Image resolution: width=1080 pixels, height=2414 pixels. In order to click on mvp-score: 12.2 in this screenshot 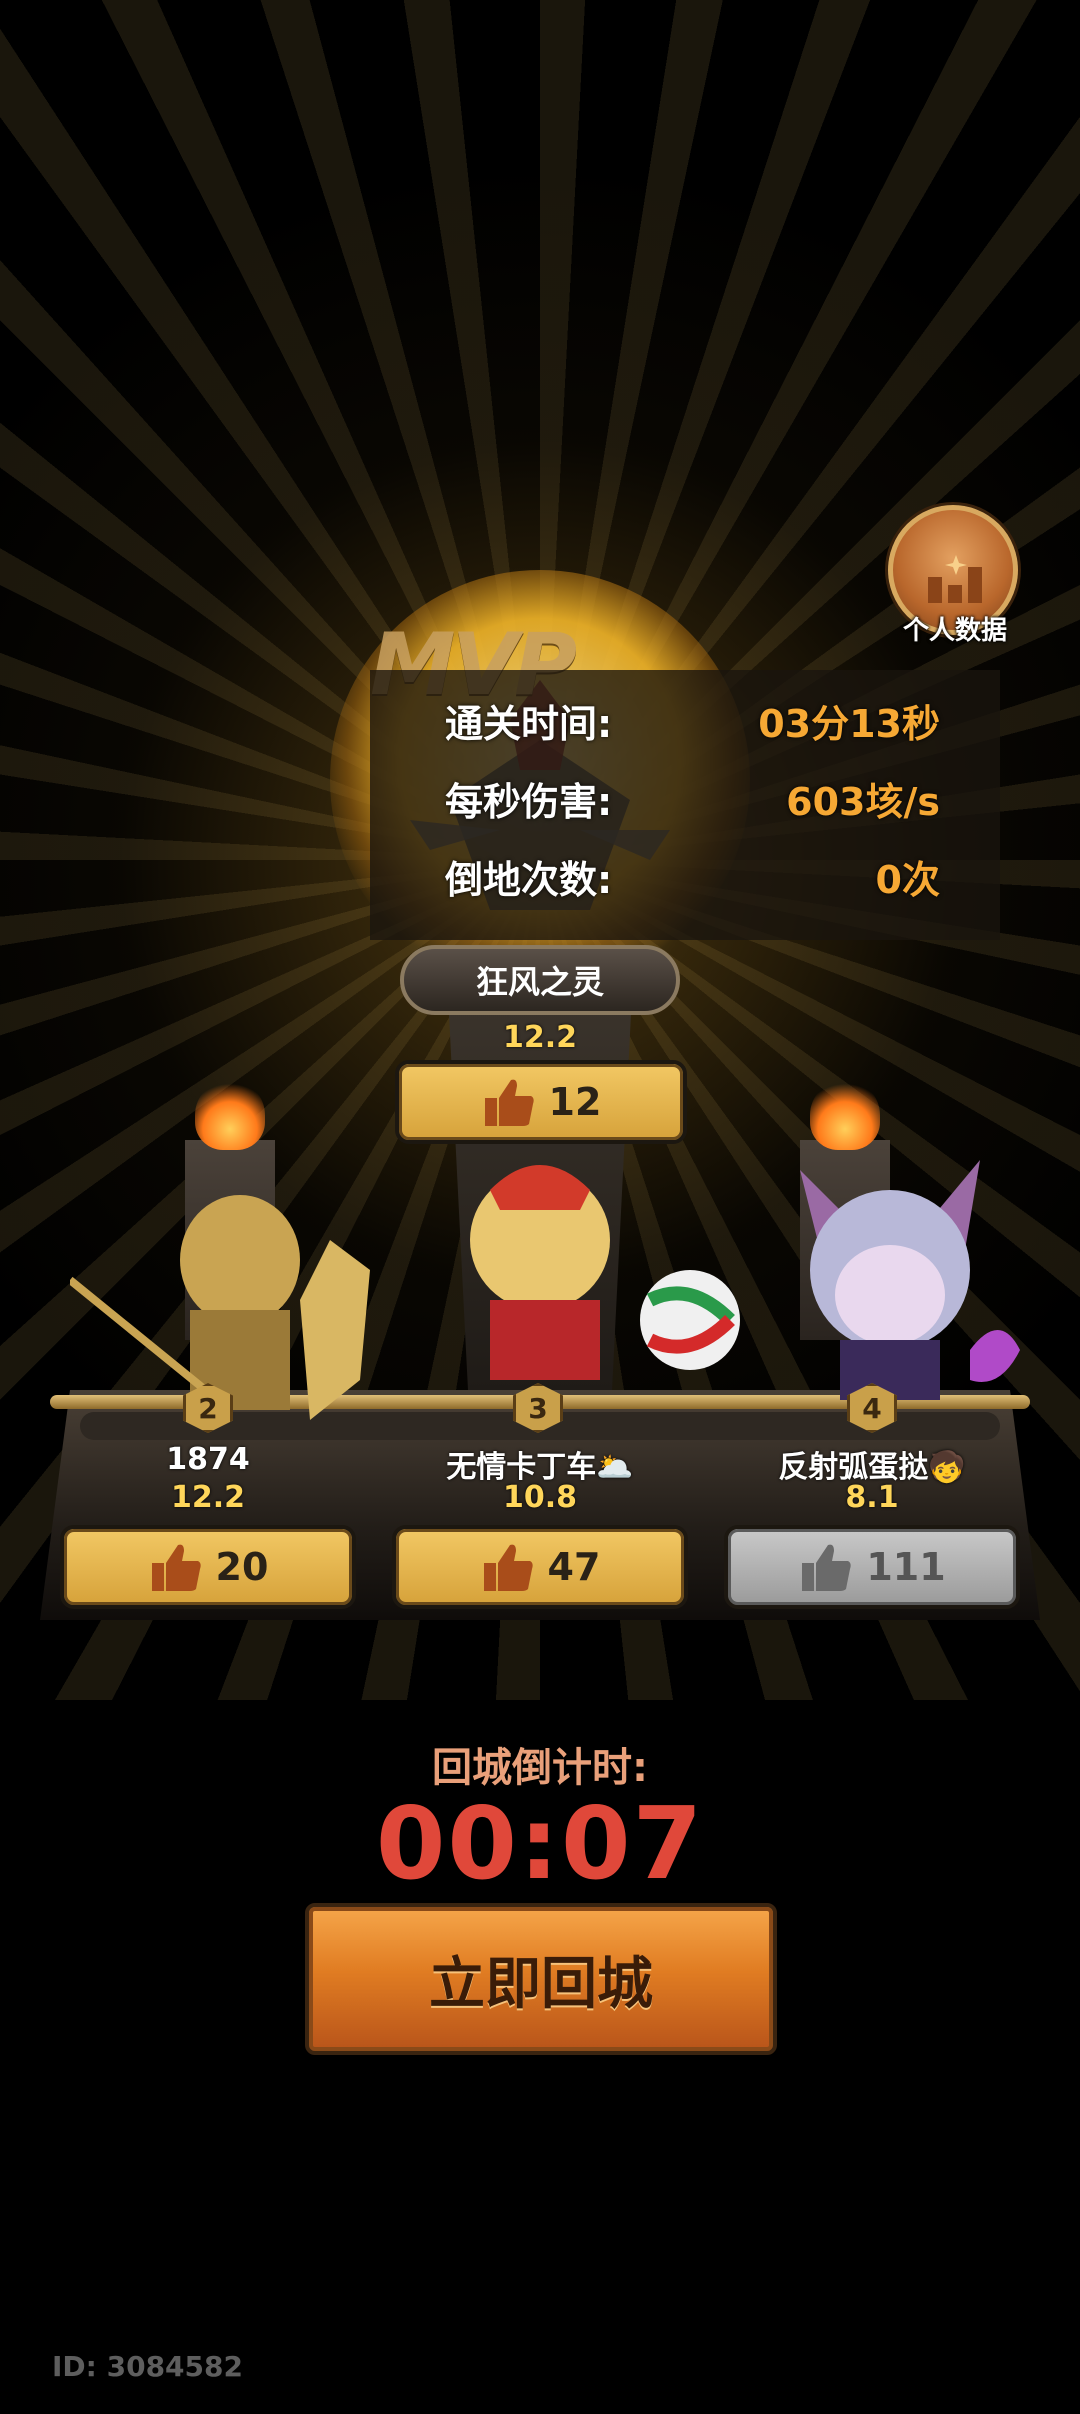, I will do `click(540, 1037)`.